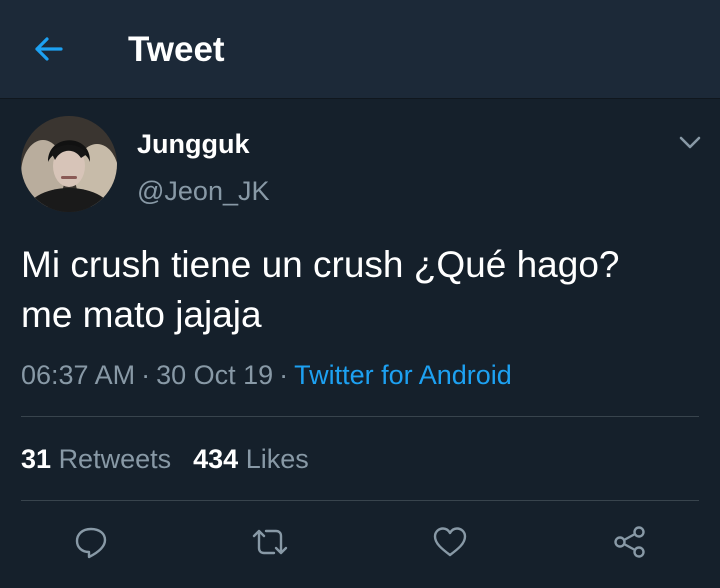  I want to click on back-button, so click(48, 49).